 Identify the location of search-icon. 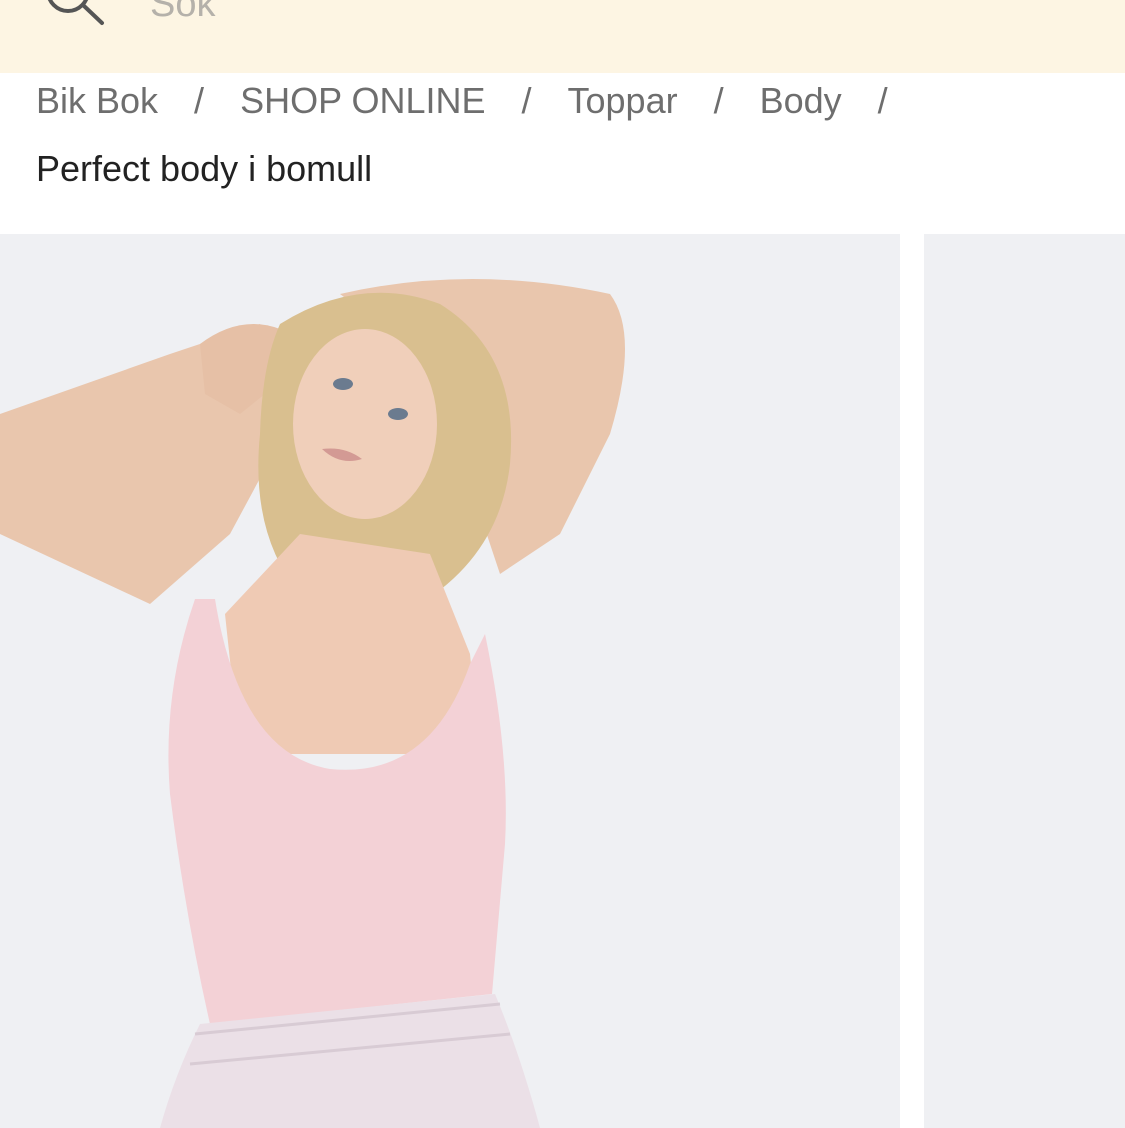
(75, 16).